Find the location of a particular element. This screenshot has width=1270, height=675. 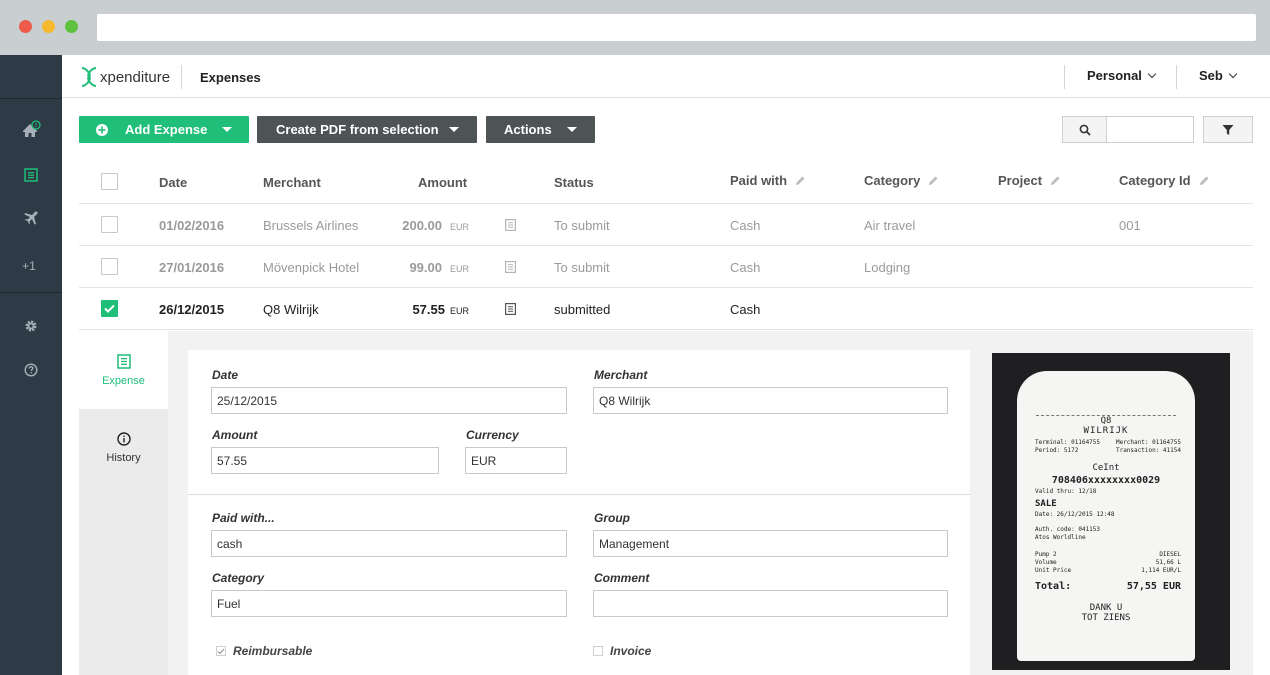

close-window-button is located at coordinates (25, 26).